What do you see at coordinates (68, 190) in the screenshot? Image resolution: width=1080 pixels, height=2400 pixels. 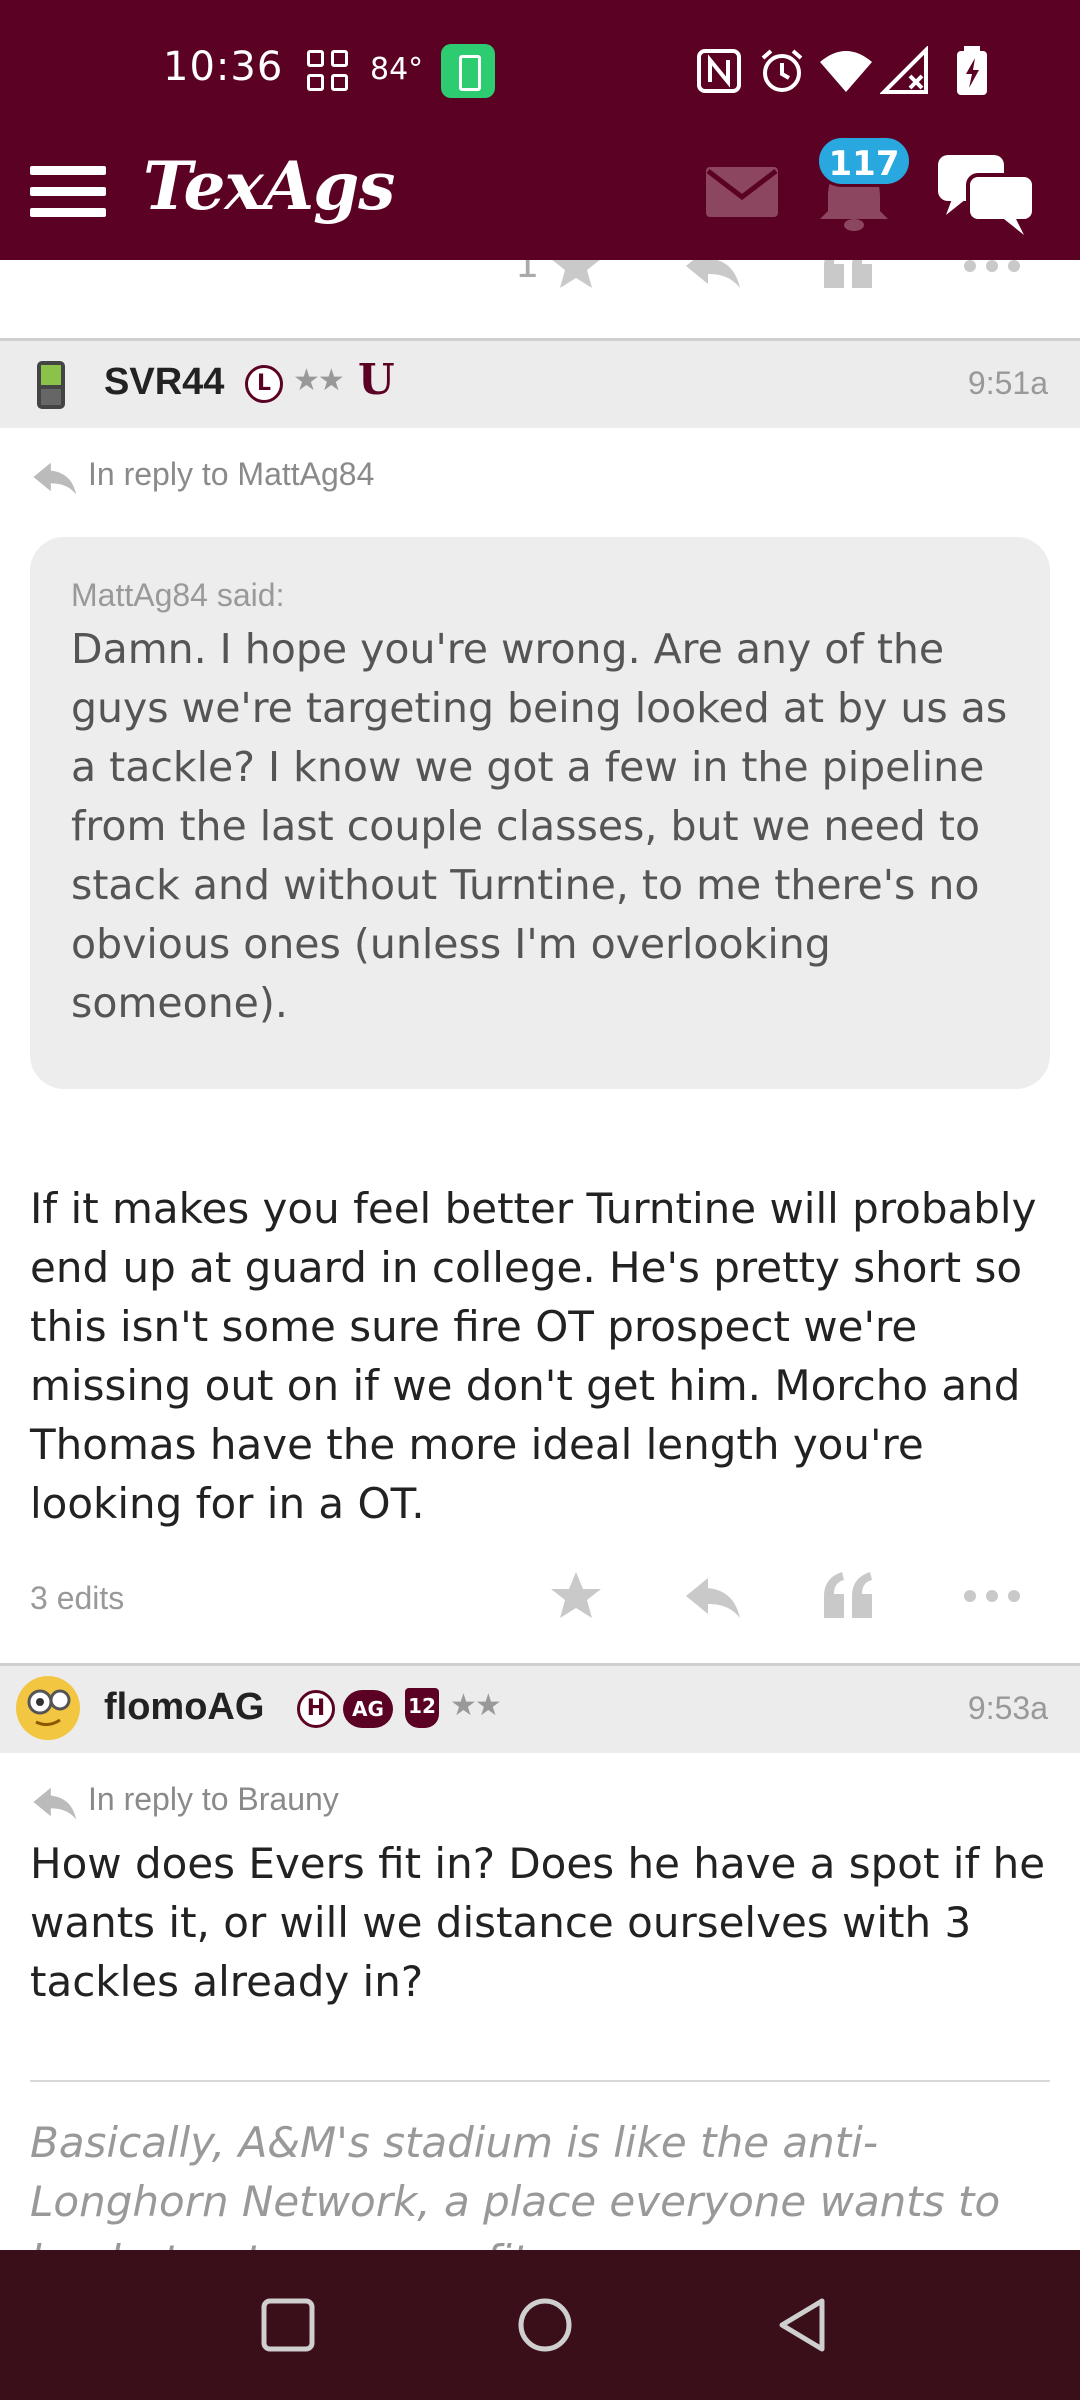 I see `menu-icon` at bounding box center [68, 190].